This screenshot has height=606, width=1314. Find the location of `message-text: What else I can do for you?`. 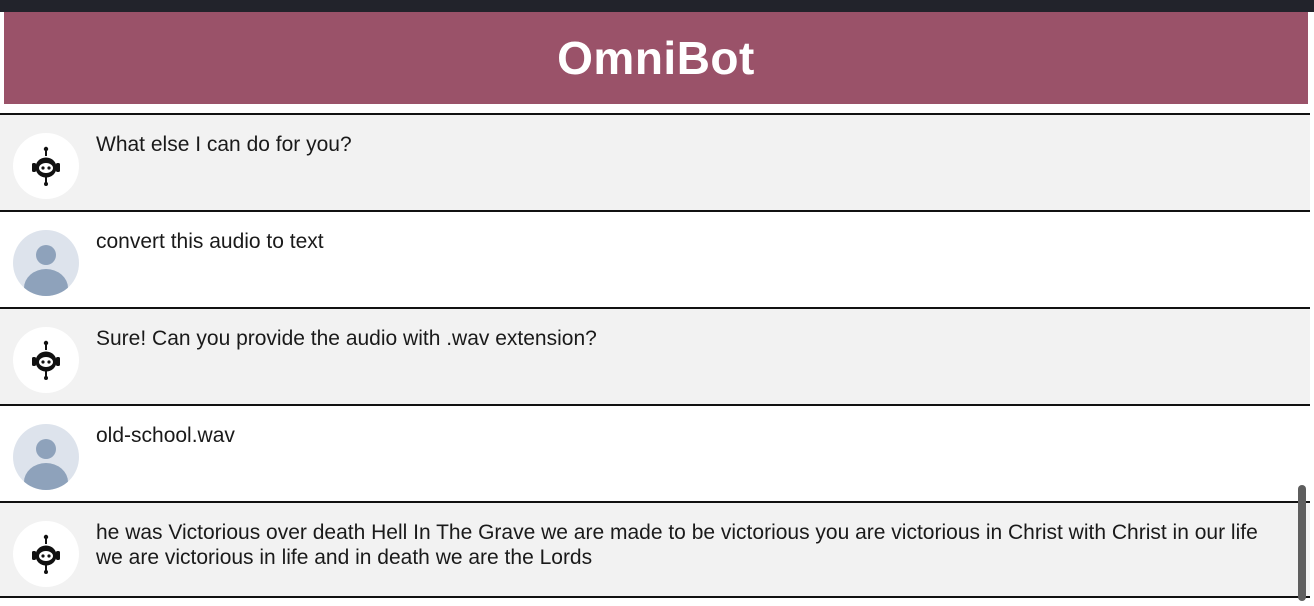

message-text: What else I can do for you? is located at coordinates (224, 144).